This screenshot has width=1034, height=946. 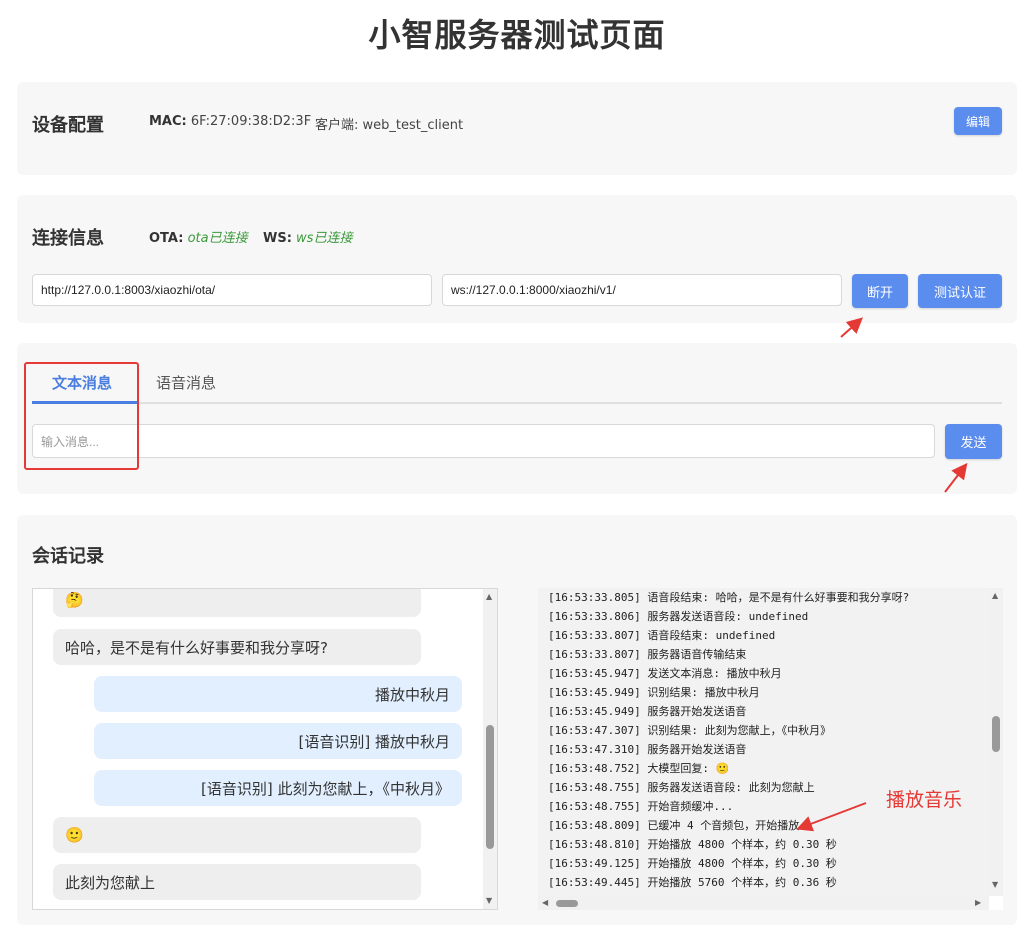 What do you see at coordinates (956, 477) in the screenshot?
I see `arrow-send` at bounding box center [956, 477].